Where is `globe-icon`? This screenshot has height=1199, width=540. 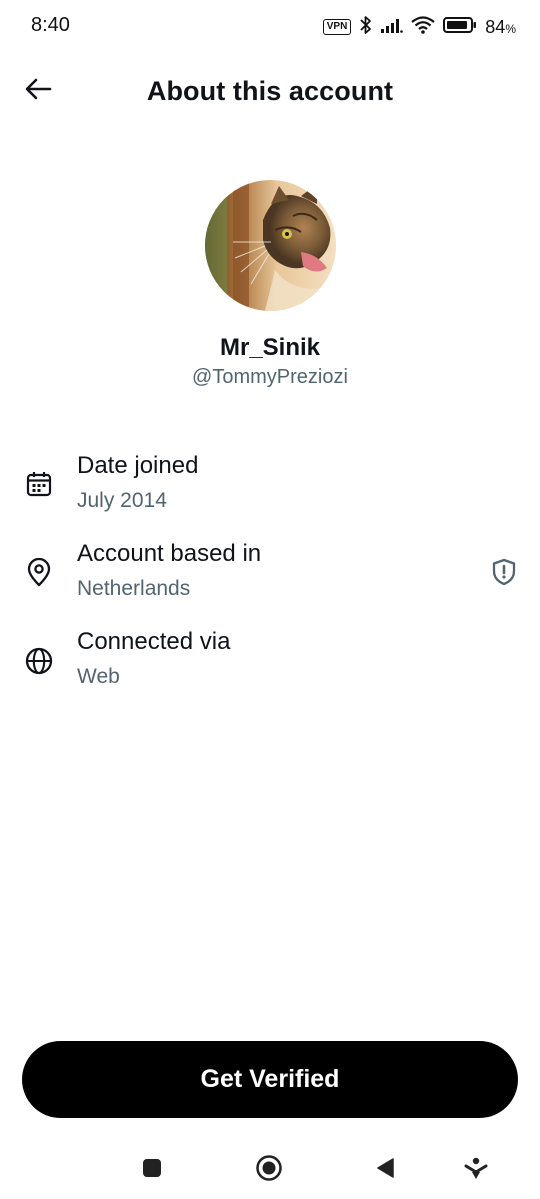 globe-icon is located at coordinates (39, 661).